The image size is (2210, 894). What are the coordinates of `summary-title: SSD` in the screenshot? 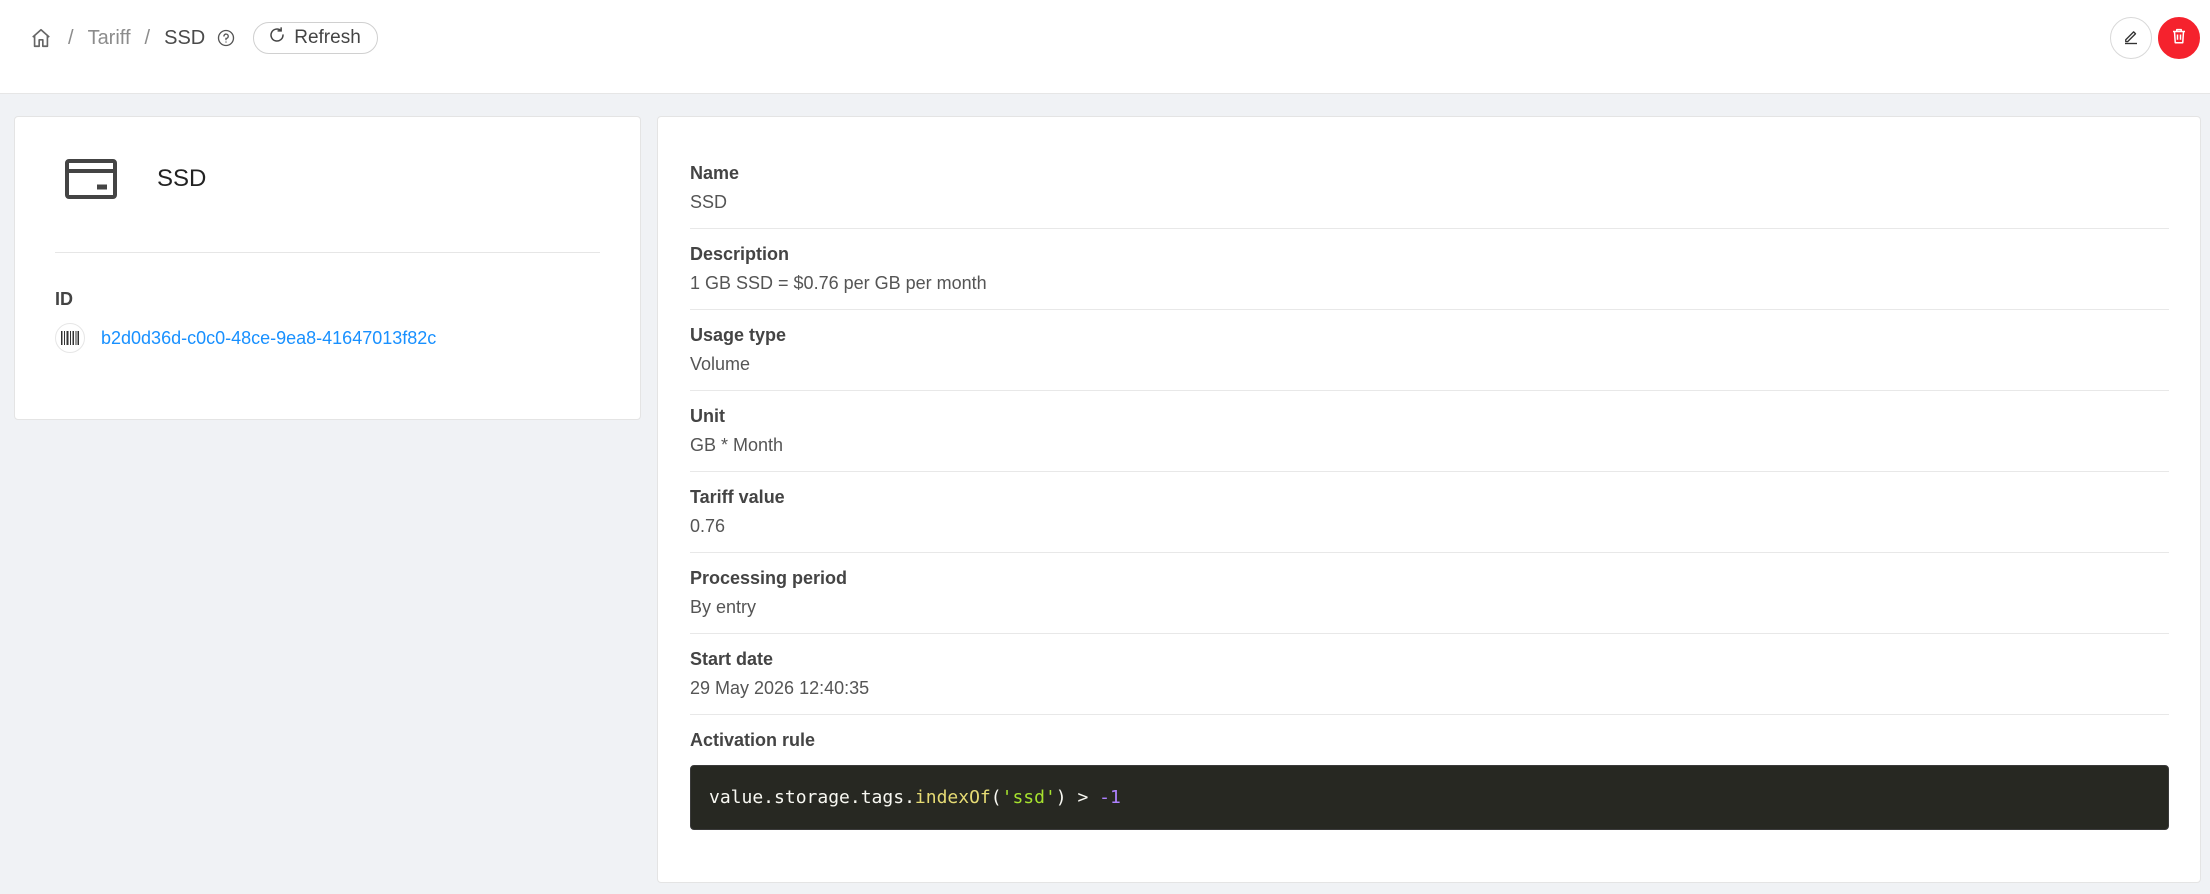 It's located at (182, 178).